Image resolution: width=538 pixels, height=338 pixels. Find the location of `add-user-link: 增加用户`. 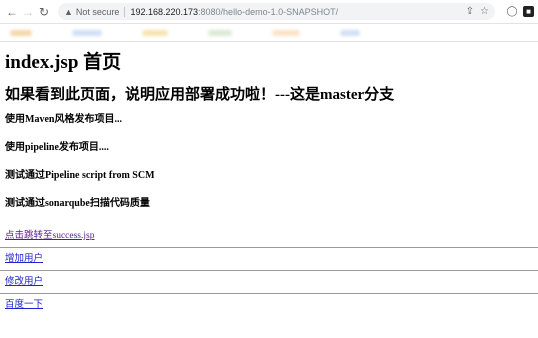

add-user-link: 增加用户 is located at coordinates (24, 259).